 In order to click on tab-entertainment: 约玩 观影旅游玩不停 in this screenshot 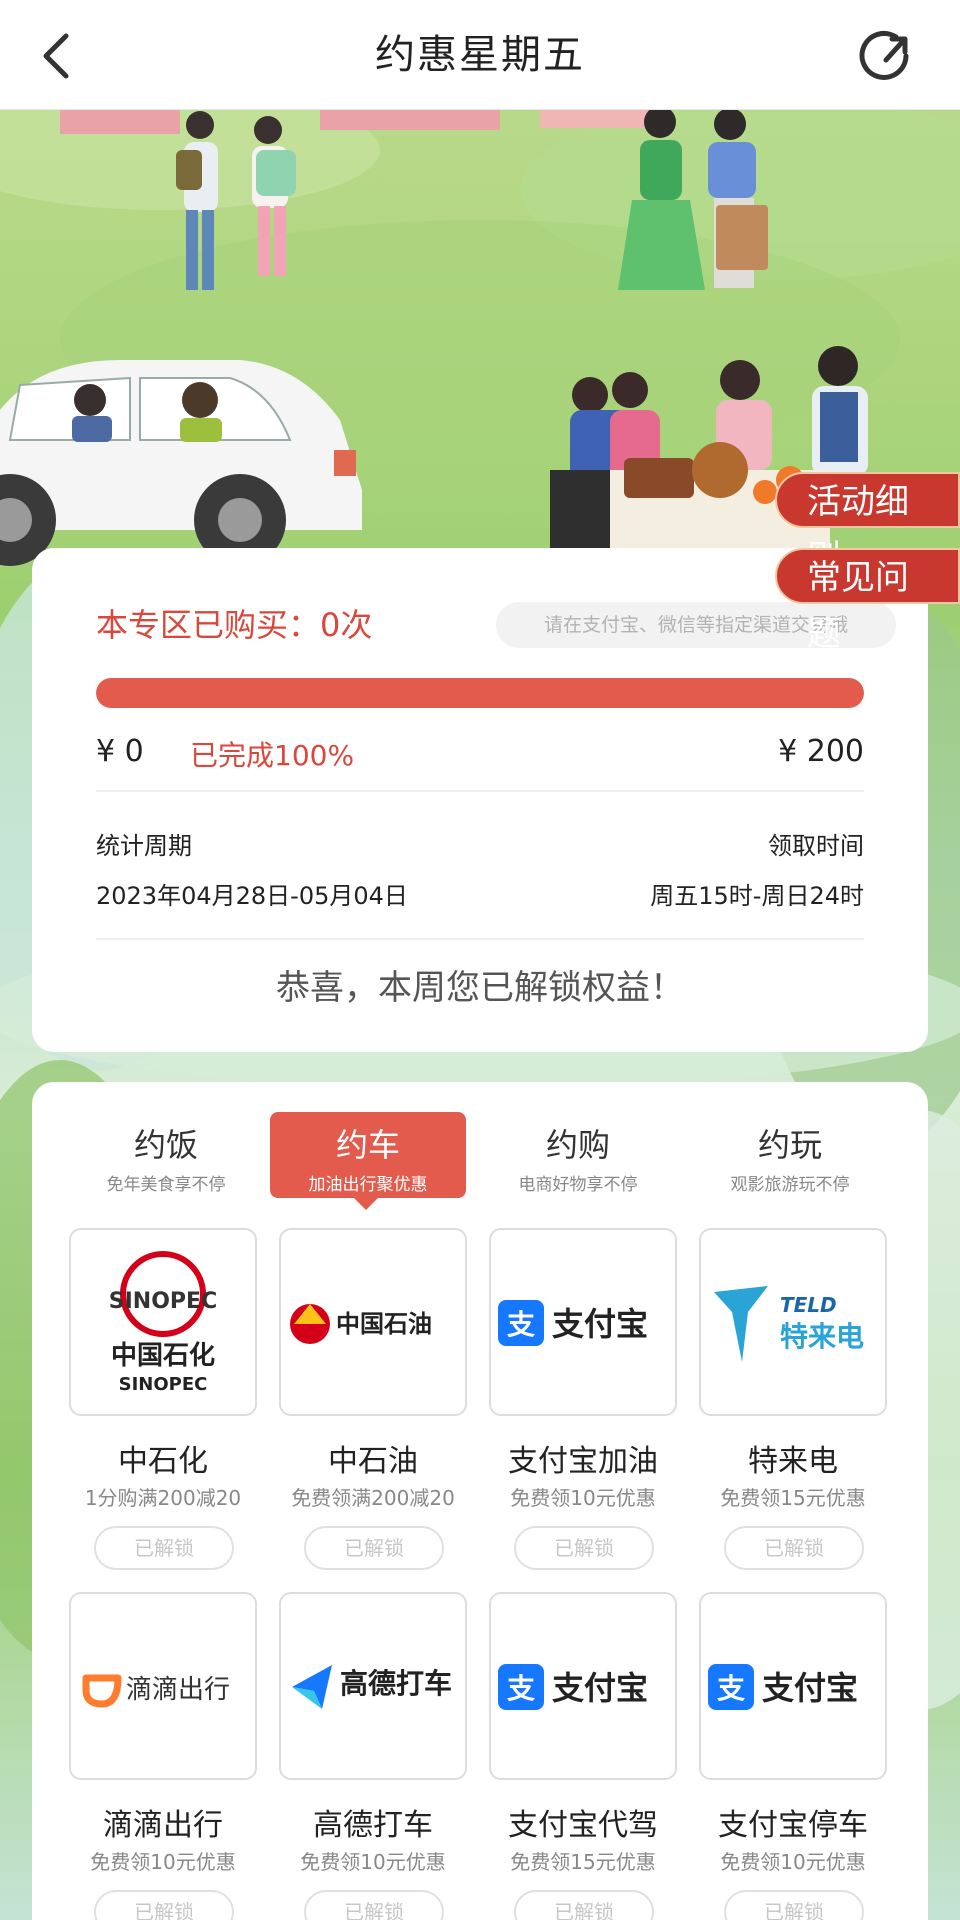, I will do `click(790, 1155)`.